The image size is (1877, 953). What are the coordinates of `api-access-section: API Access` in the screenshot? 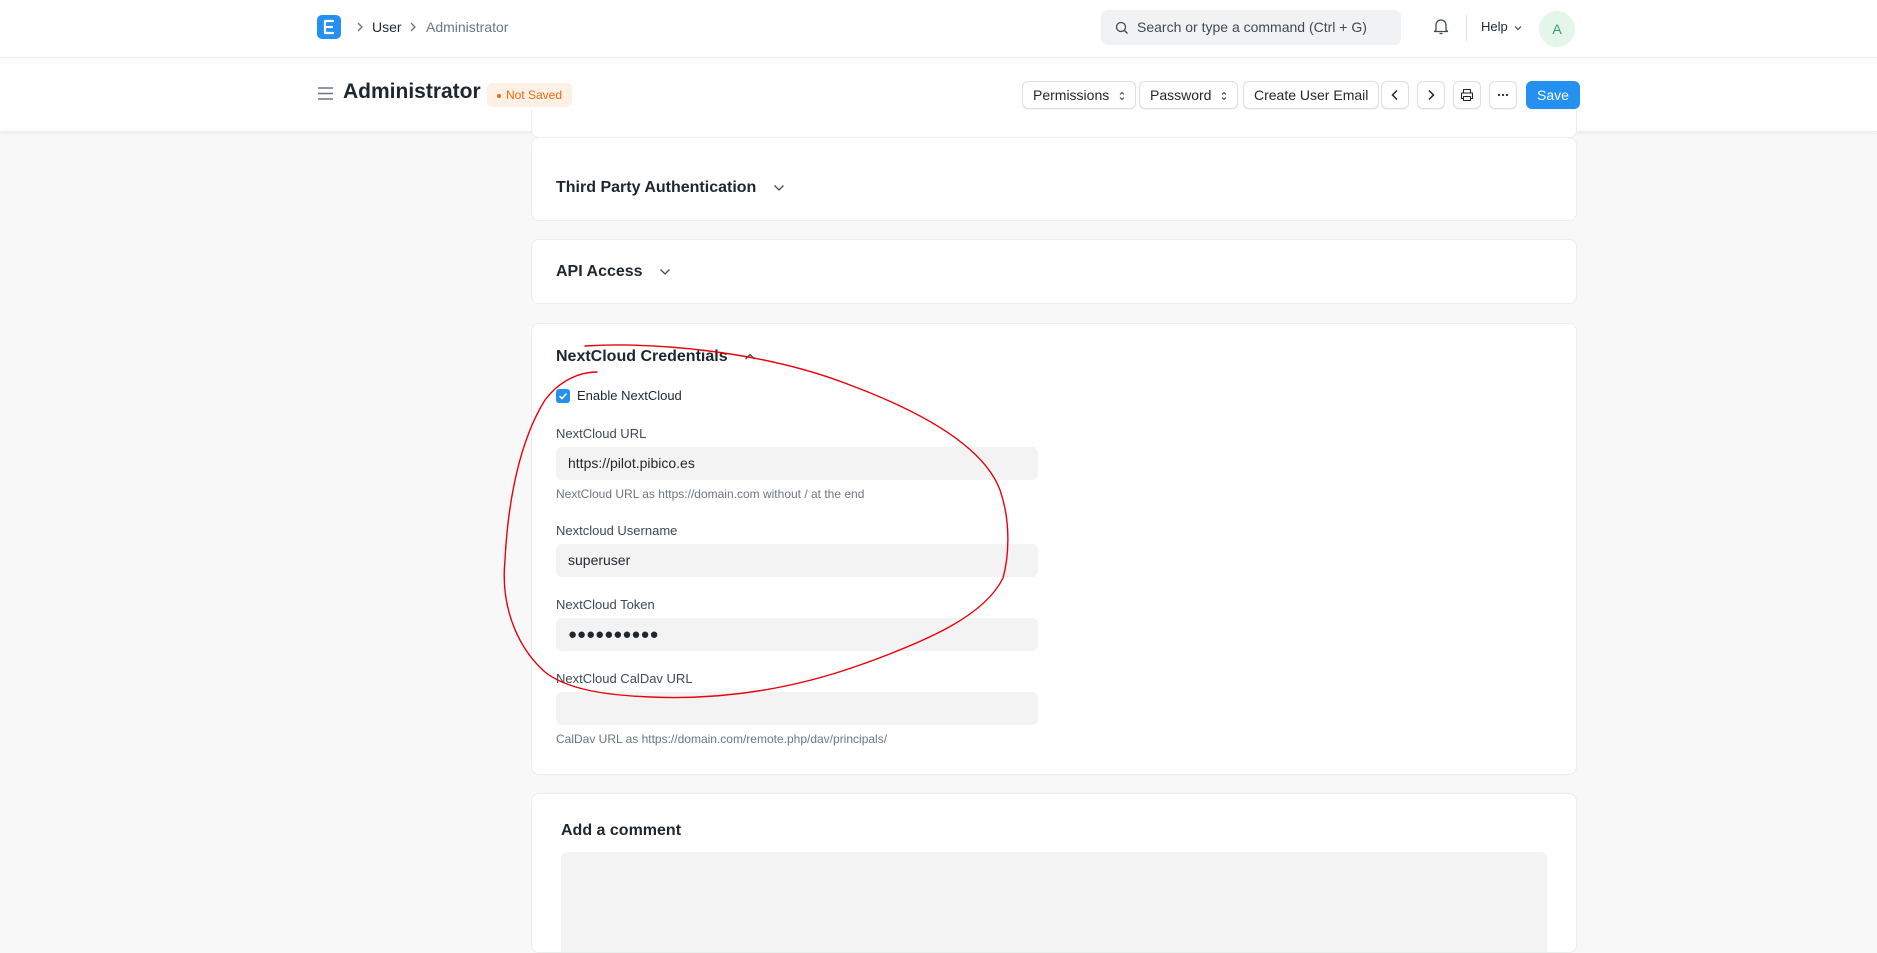 It's located at (1054, 271).